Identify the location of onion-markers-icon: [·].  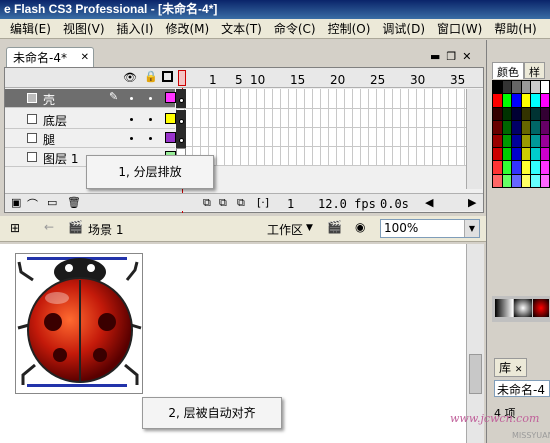
(263, 202).